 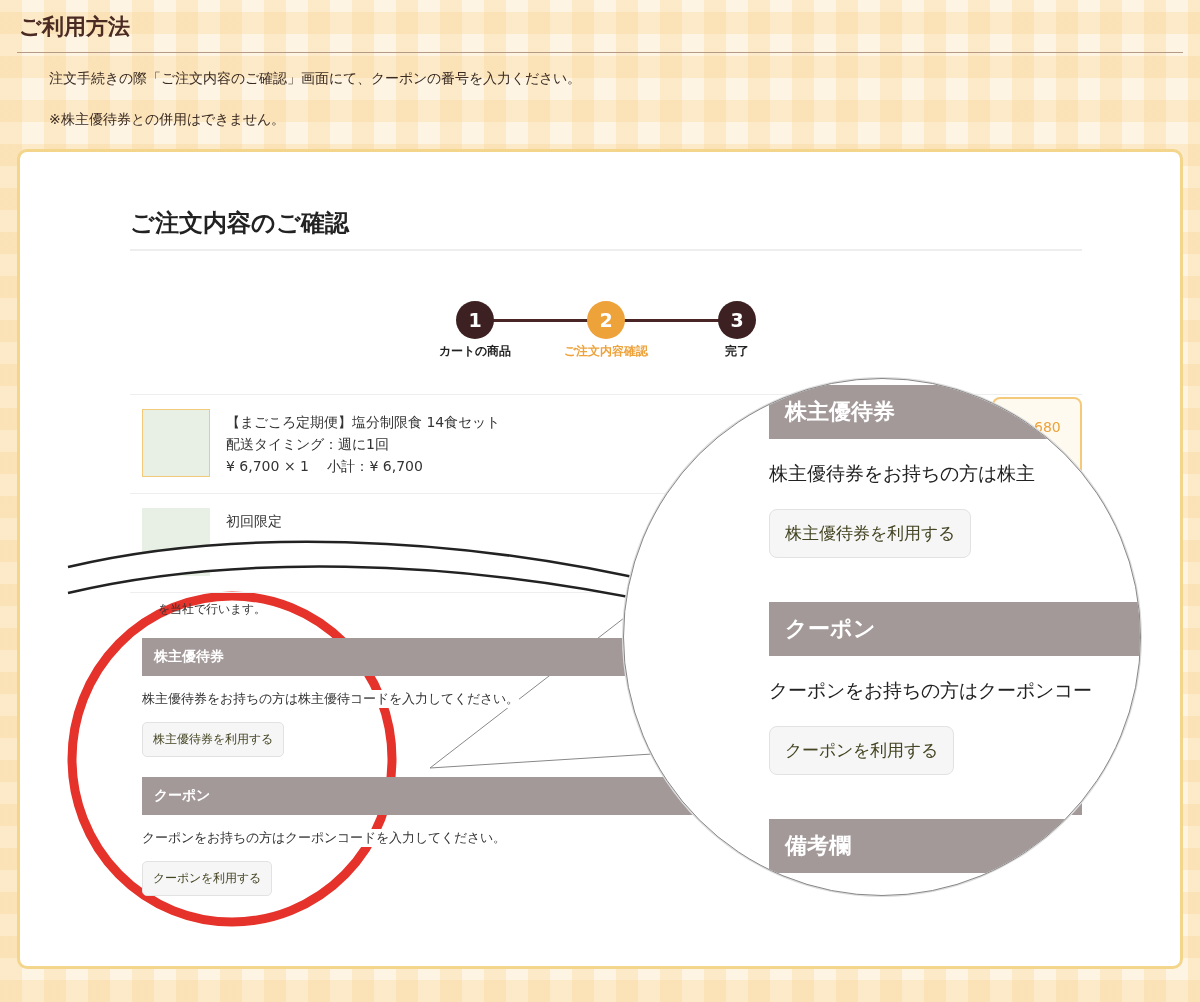 I want to click on item-text: 初回限定, so click(x=254, y=521).